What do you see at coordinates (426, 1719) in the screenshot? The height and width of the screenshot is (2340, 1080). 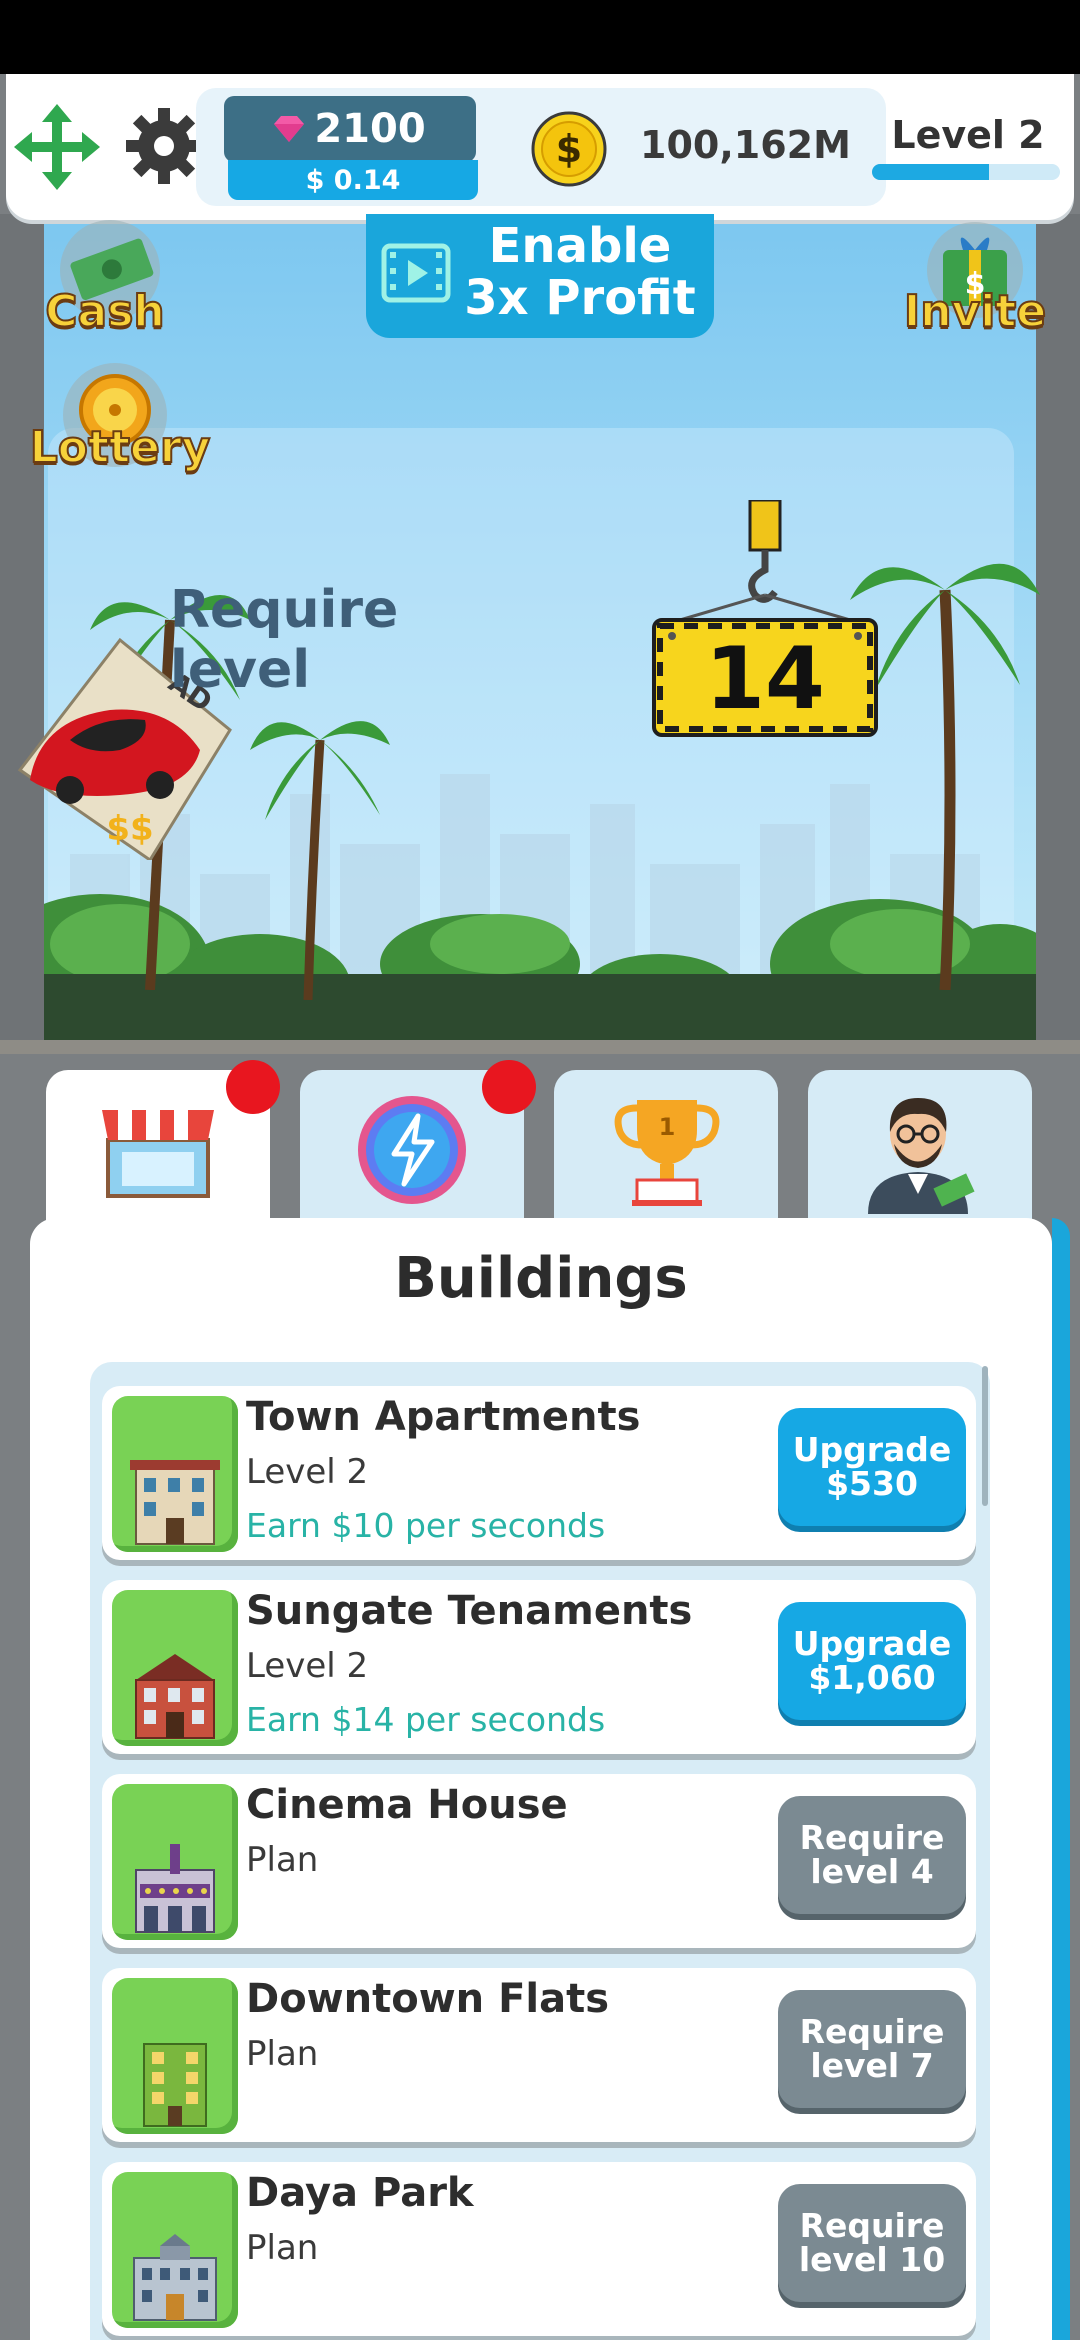 I see `building-earn-rate: Earn $14 per seconds` at bounding box center [426, 1719].